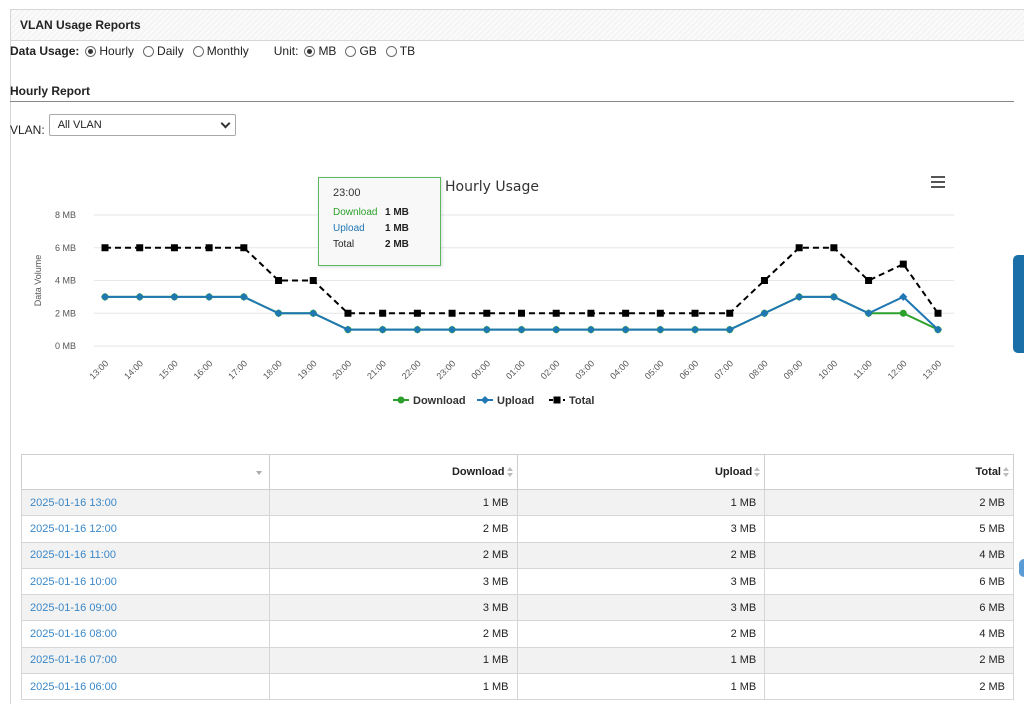 The height and width of the screenshot is (704, 1024). What do you see at coordinates (439, 401) in the screenshot?
I see `legend-label-download: Download` at bounding box center [439, 401].